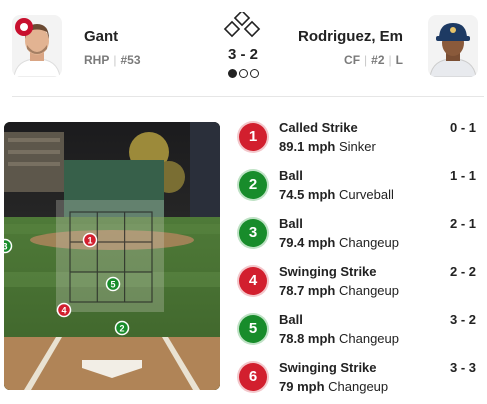  What do you see at coordinates (366, 194) in the screenshot?
I see `pitch-type: Curveball` at bounding box center [366, 194].